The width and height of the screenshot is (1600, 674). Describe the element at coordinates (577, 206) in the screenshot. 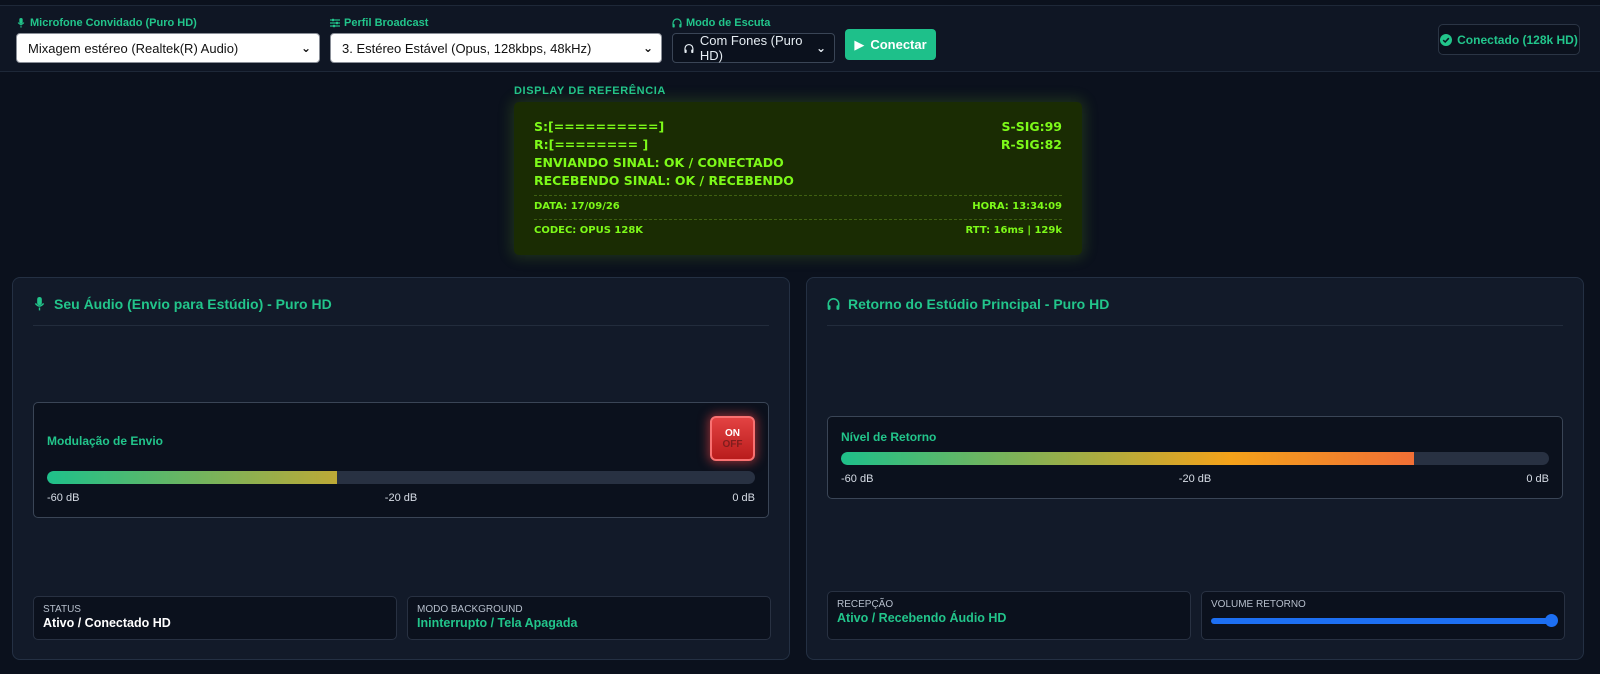

I see `display-date: DATA: 17/09/26` at that location.